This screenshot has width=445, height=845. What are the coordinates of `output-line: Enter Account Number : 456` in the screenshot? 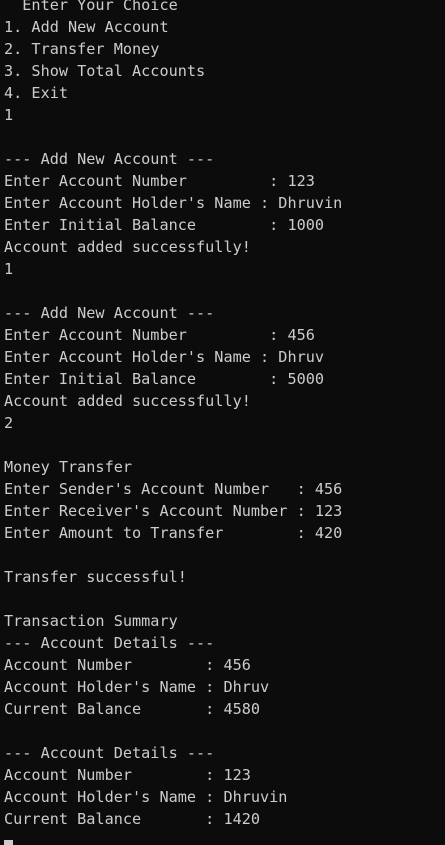 It's located at (159, 335).